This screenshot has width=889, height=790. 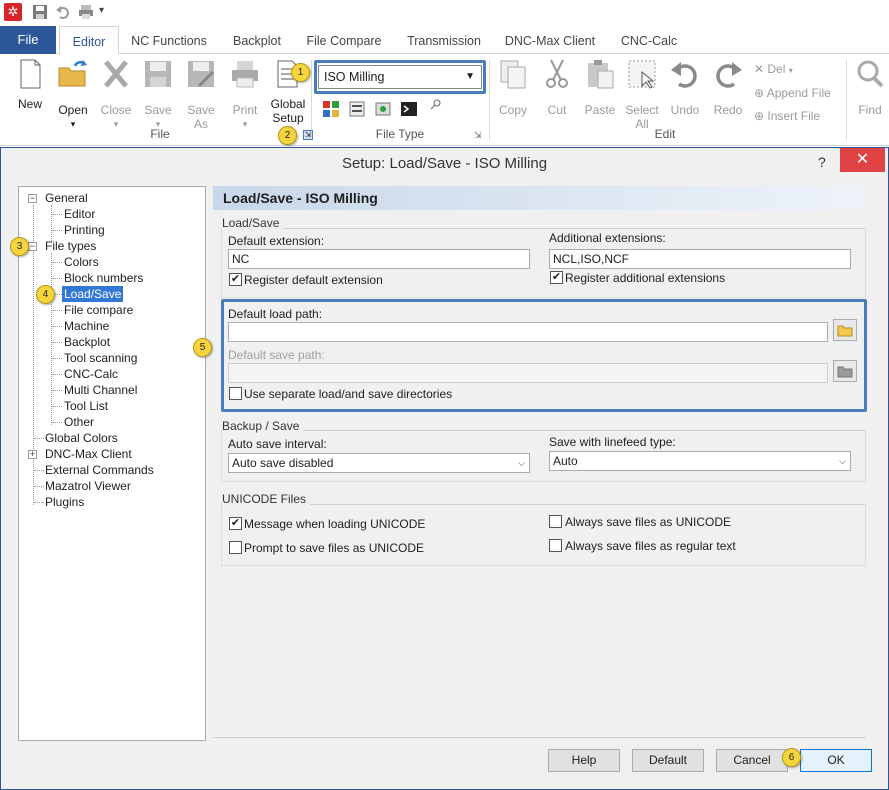 I want to click on tree-item-mazatrol-viewer: Mazatrol Viewer, so click(x=88, y=486).